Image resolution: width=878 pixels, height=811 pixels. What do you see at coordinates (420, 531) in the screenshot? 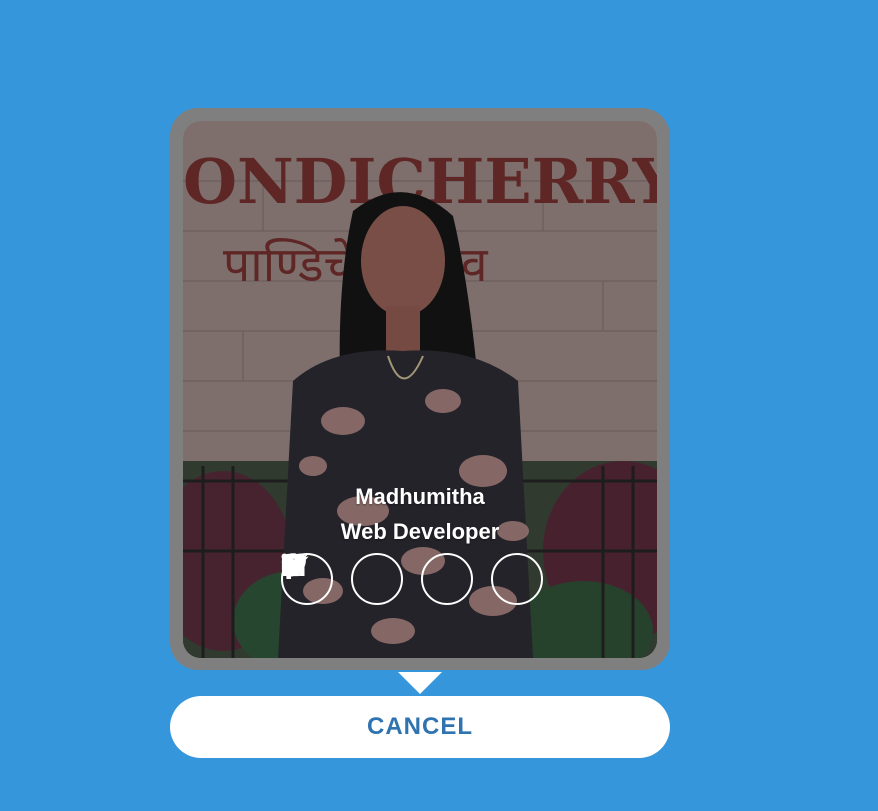
I see `profile-role: Web Developer` at bounding box center [420, 531].